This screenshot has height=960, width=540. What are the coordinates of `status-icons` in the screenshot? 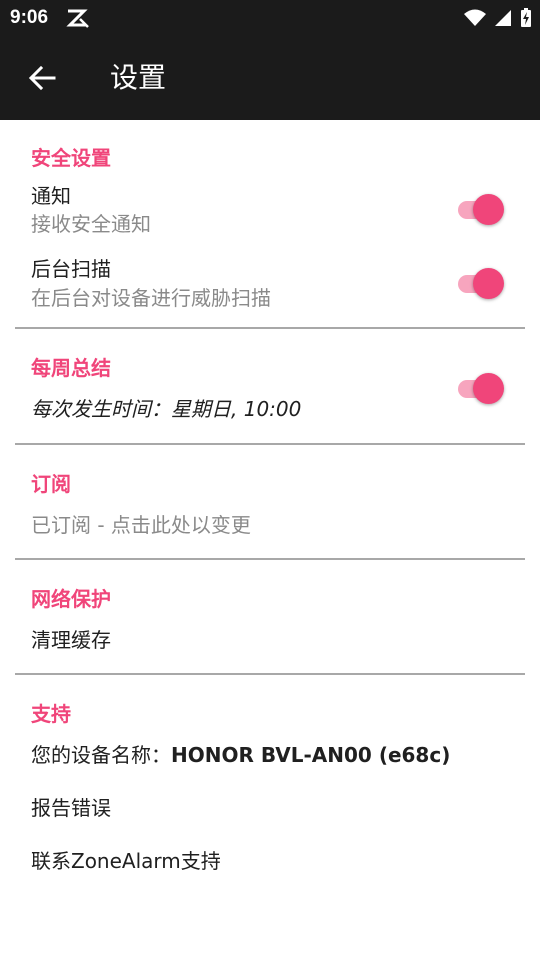 It's located at (498, 18).